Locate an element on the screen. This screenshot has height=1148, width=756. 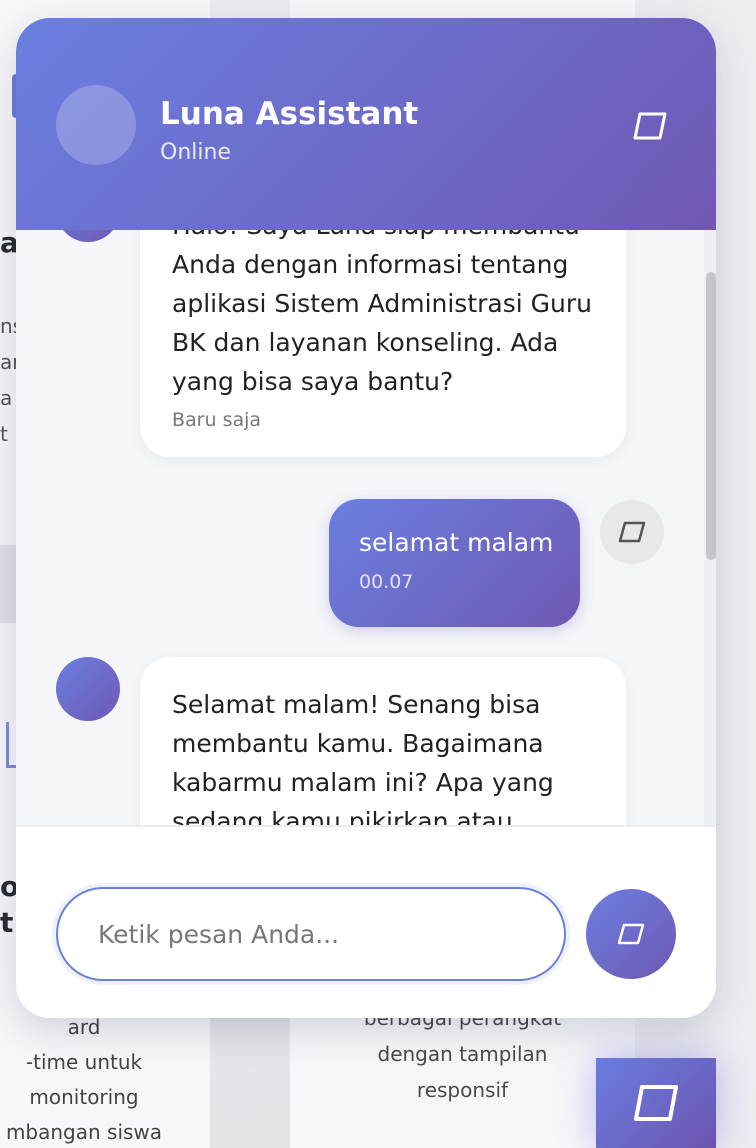
chat-toggle-button is located at coordinates (656, 1103).